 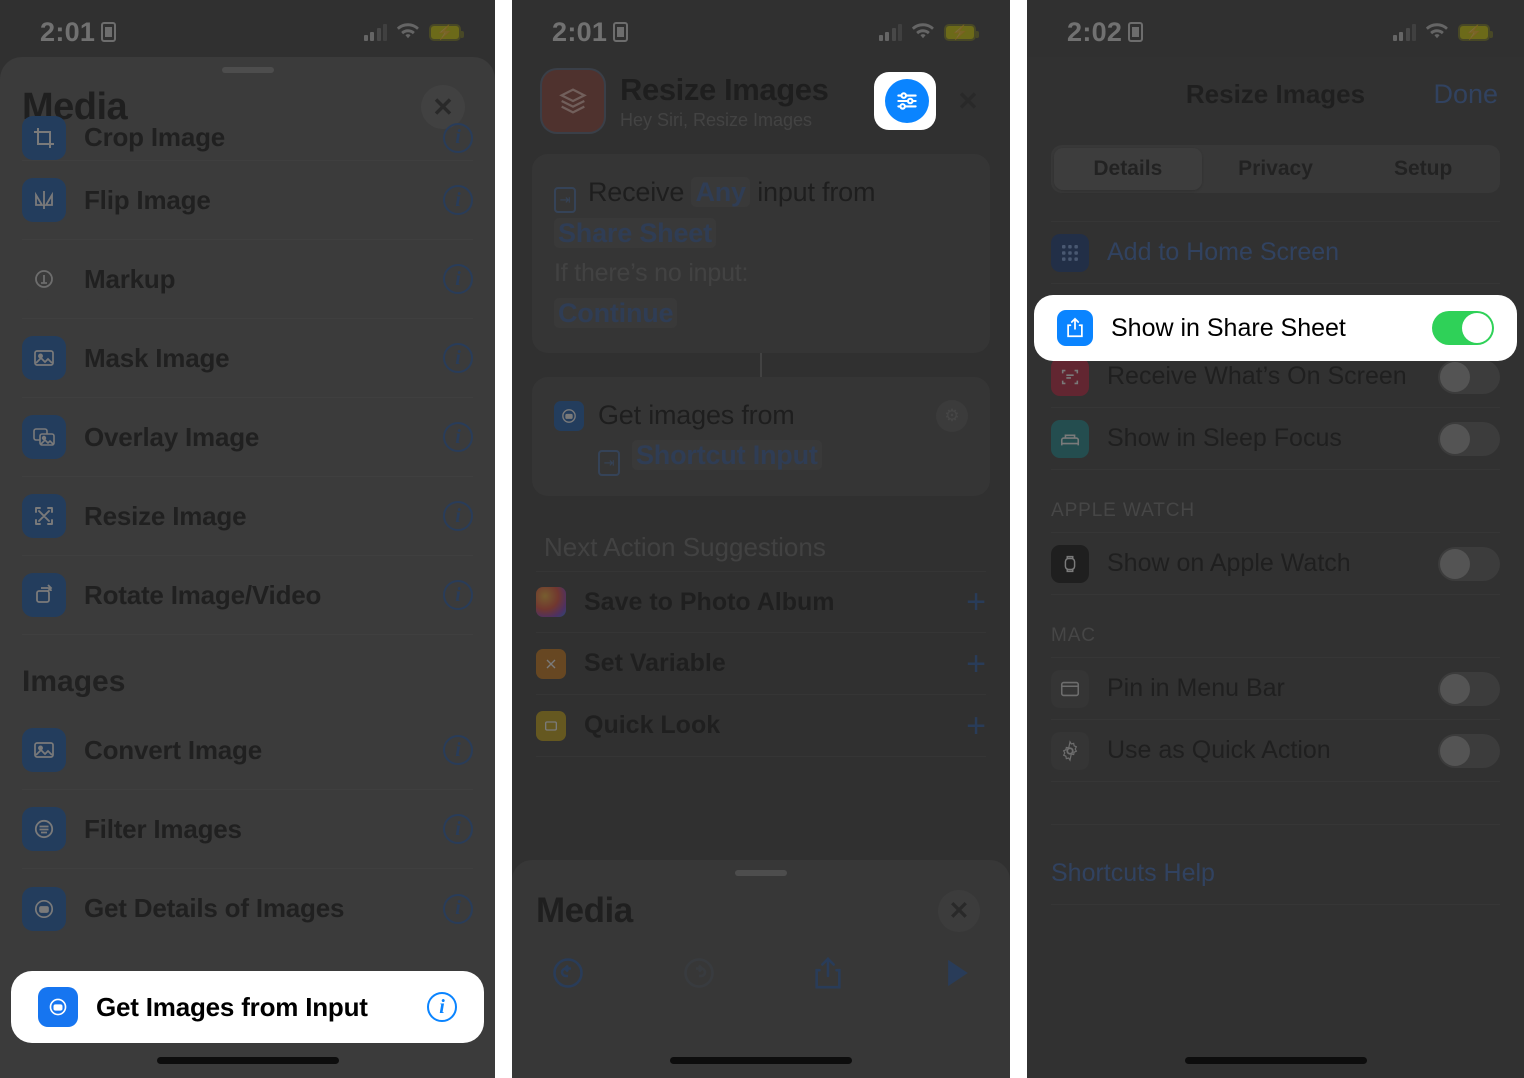 What do you see at coordinates (568, 973) in the screenshot?
I see `undo-icon` at bounding box center [568, 973].